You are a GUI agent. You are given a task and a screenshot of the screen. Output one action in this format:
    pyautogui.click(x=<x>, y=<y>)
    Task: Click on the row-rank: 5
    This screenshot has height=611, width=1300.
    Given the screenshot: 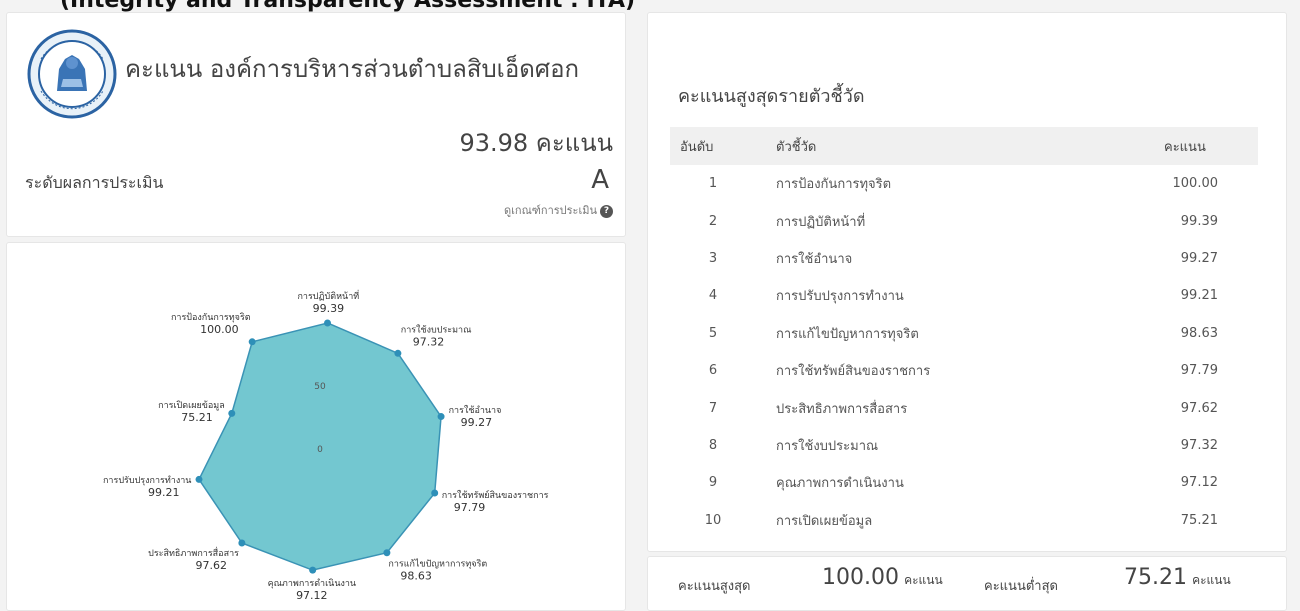 What is the action you would take?
    pyautogui.click(x=713, y=333)
    